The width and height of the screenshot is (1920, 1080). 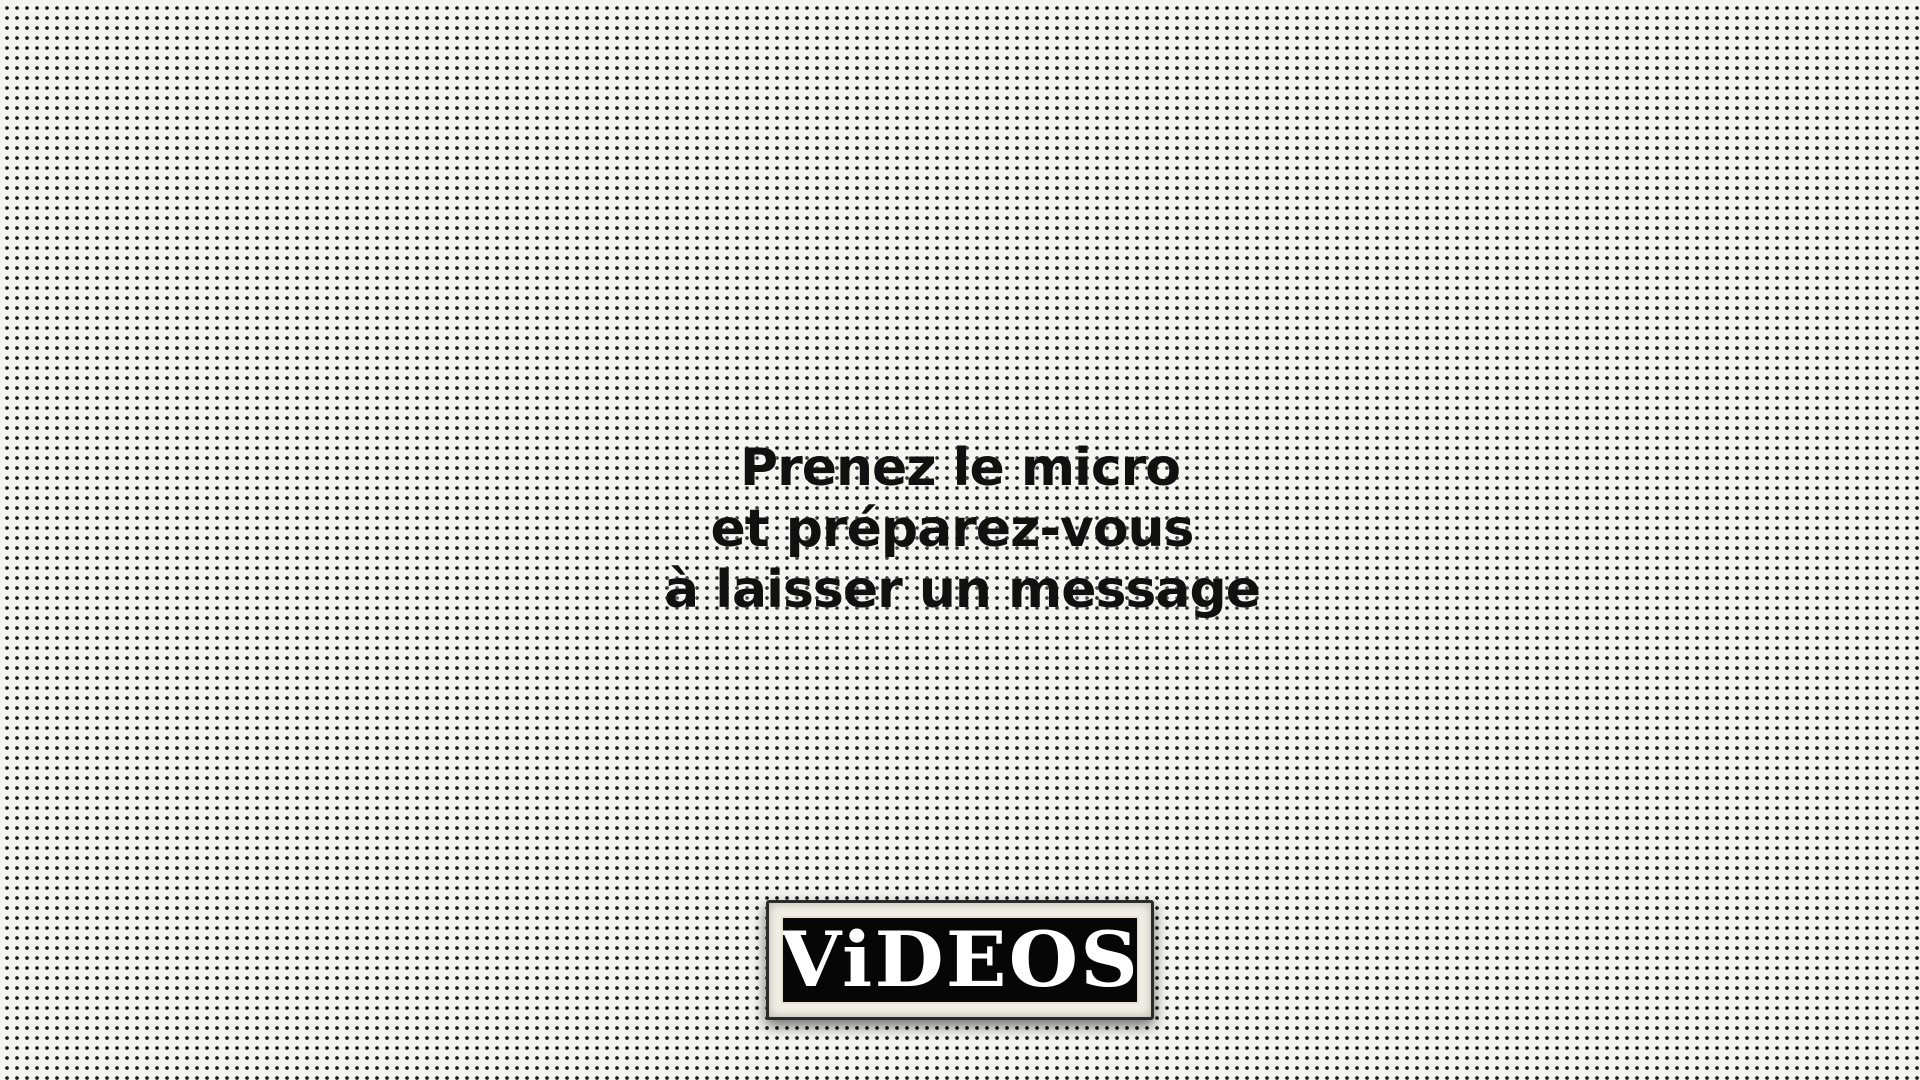 I want to click on videos-button: ViDEOS, so click(x=960, y=960).